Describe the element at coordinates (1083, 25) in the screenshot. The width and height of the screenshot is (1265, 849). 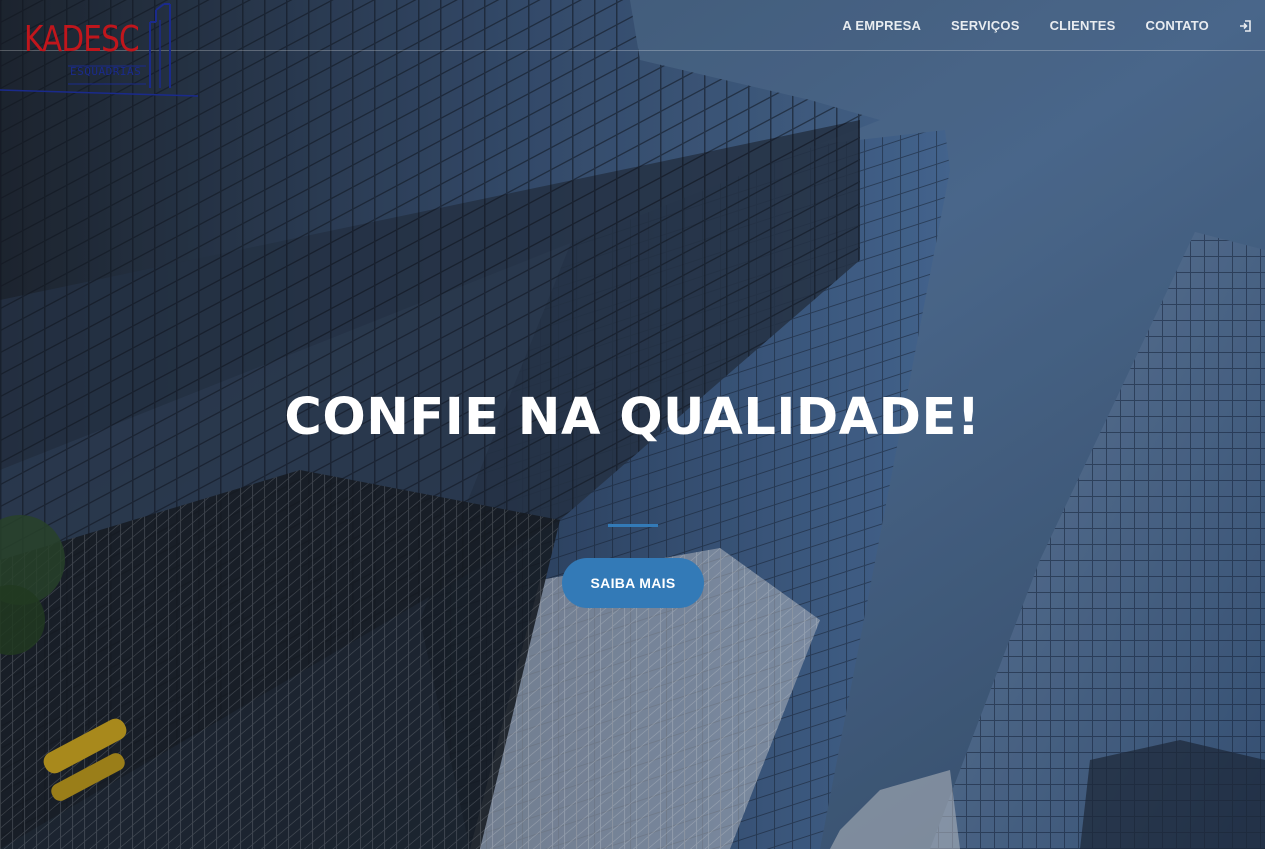
I see `nav-item-clientes: CLIENTES` at that location.